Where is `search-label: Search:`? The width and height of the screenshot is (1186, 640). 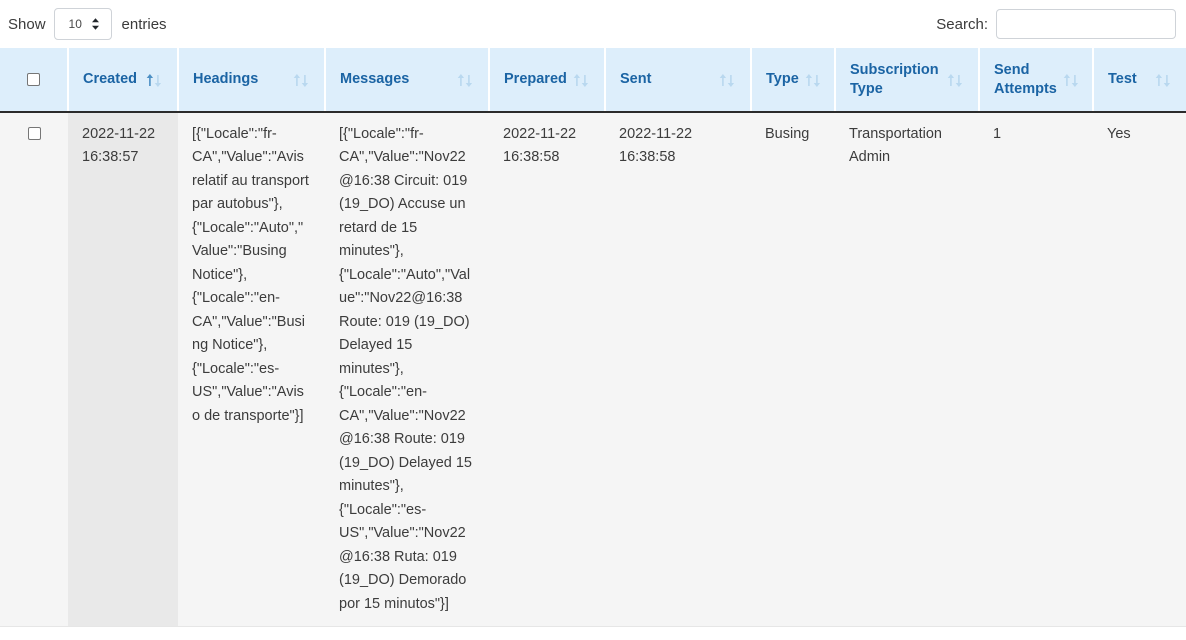 search-label: Search: is located at coordinates (962, 24).